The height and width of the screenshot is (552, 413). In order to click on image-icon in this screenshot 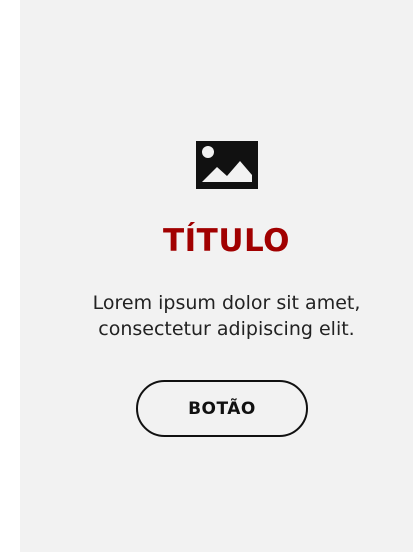, I will do `click(227, 165)`.